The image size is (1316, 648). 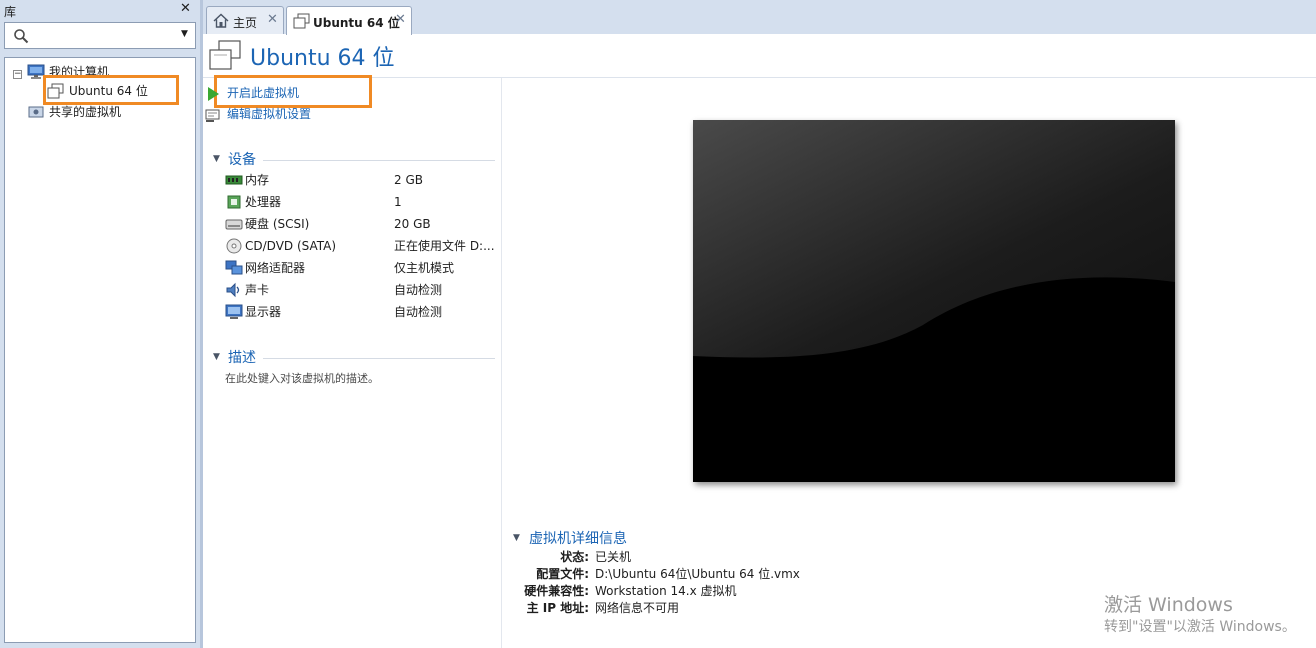 I want to click on collapse-icon: −, so click(x=17, y=74).